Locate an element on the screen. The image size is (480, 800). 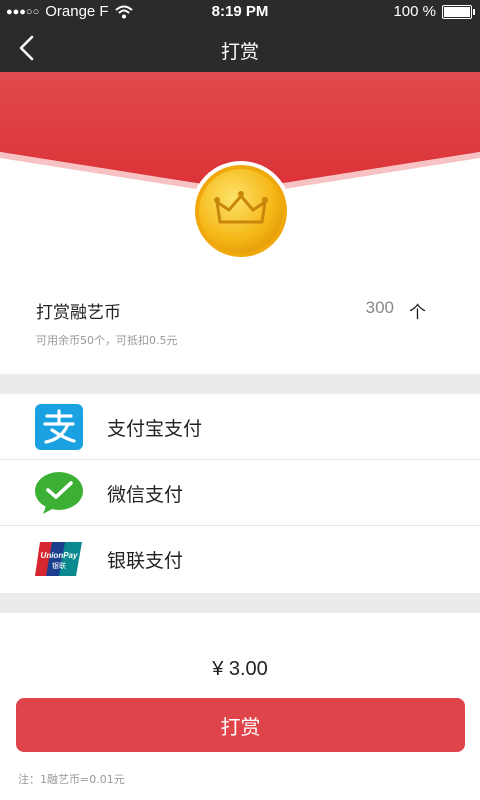
status-bar: ●●●○○ Orange F 8:19 PM 100 % is located at coordinates (240, 12).